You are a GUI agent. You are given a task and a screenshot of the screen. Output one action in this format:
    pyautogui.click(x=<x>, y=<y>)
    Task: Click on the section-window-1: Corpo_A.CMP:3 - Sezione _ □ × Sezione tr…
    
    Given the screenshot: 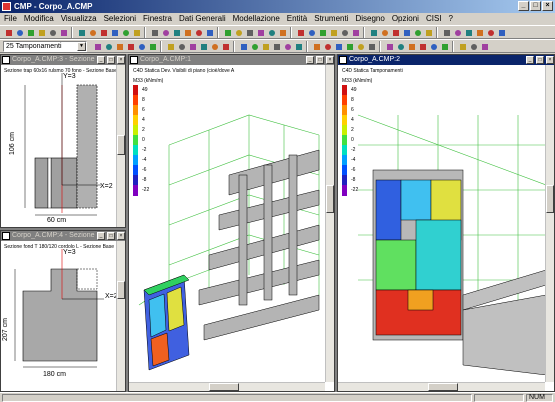 What is the action you would take?
    pyautogui.click(x=63, y=141)
    